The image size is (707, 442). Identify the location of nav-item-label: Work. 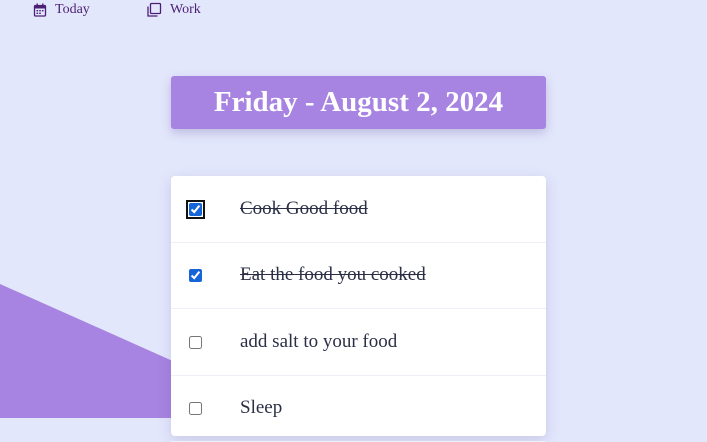
(185, 9).